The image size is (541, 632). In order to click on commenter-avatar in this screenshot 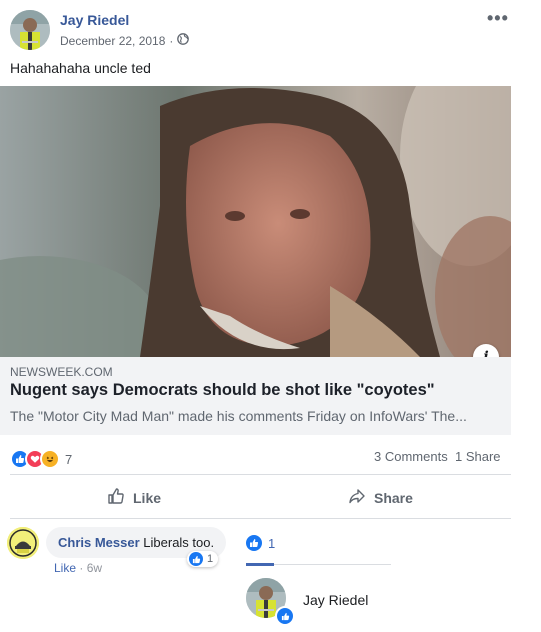, I will do `click(23, 543)`.